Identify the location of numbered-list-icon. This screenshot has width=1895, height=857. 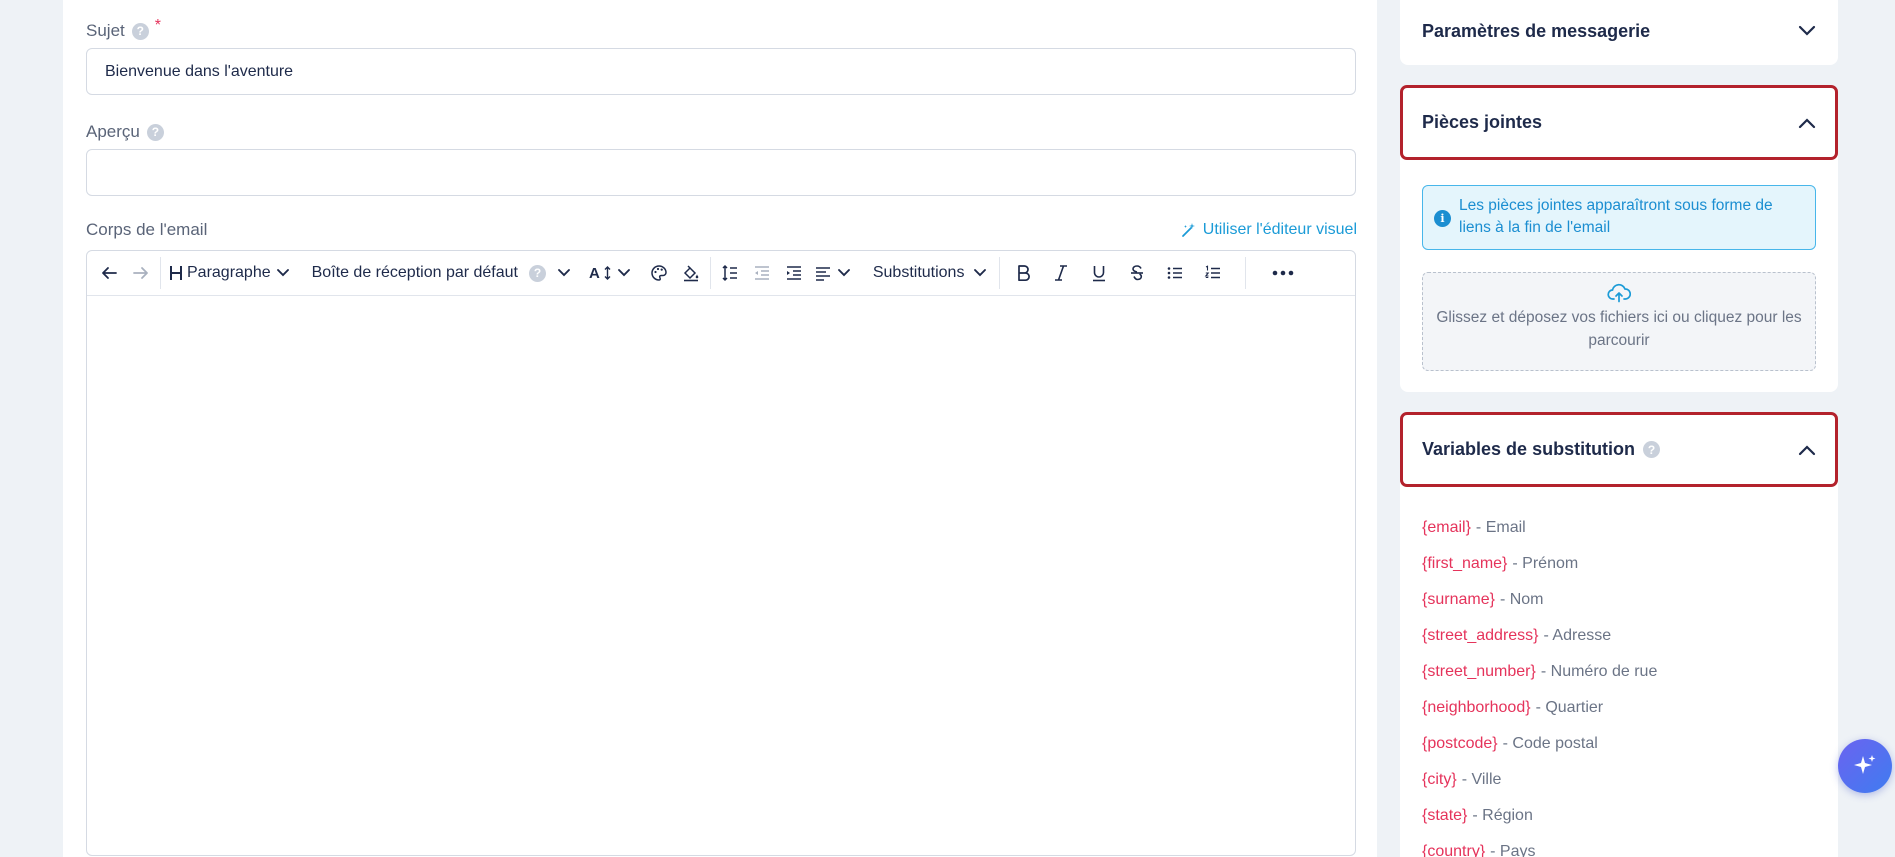
(1213, 272).